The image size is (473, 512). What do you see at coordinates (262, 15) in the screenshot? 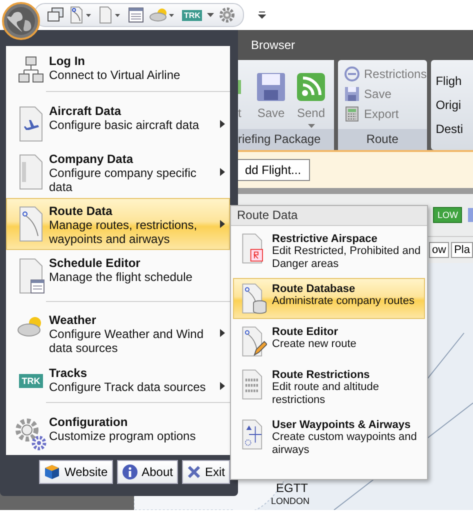
I see `customize-toolbar-icon` at bounding box center [262, 15].